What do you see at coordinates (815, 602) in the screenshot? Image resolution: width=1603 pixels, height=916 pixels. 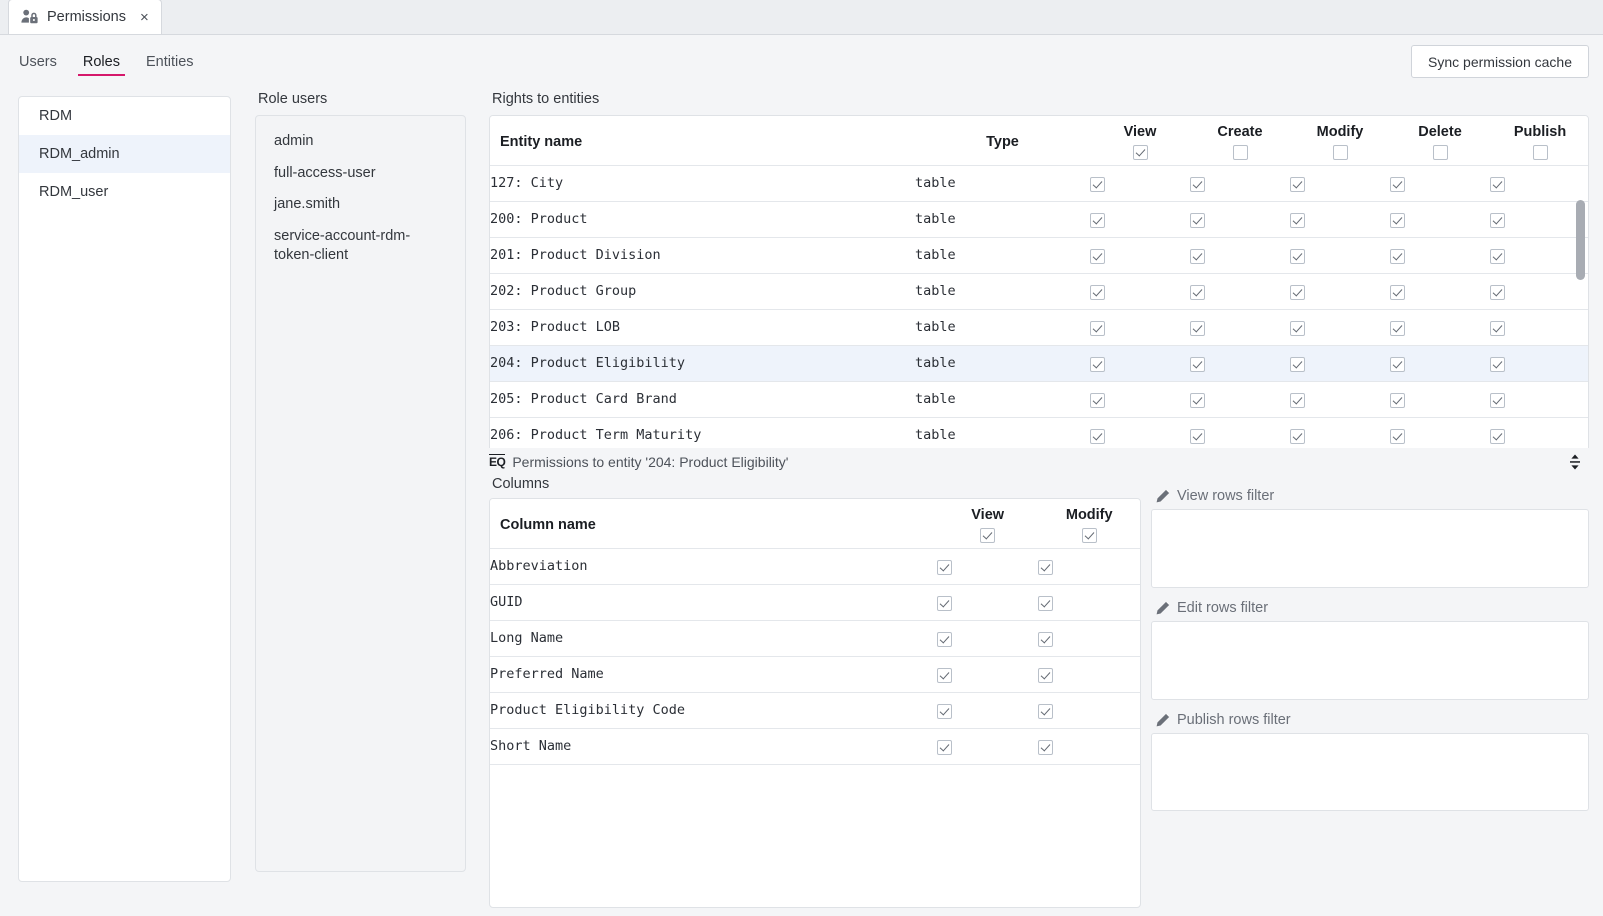 I see `table-row: GUID` at bounding box center [815, 602].